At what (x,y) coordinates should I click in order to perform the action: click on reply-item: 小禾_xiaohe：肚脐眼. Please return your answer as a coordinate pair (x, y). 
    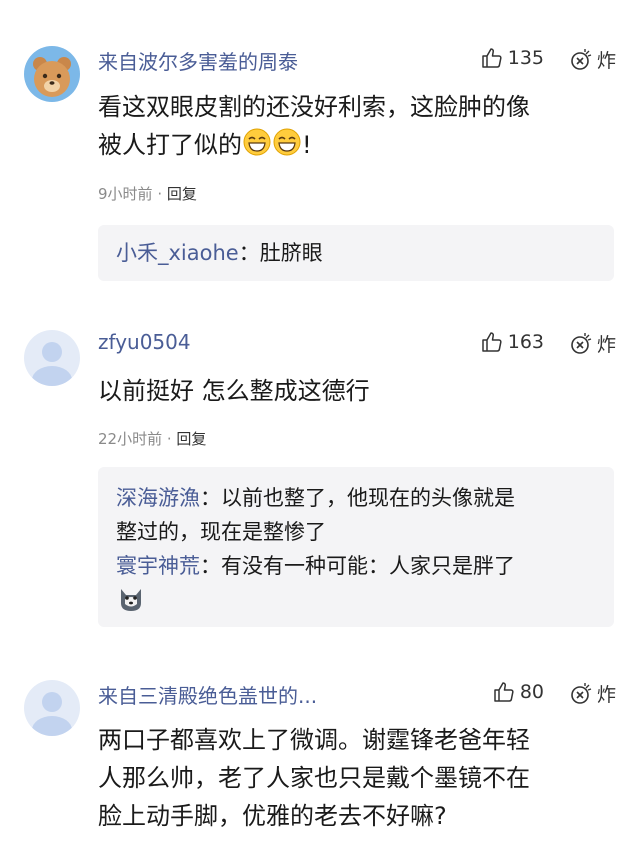
    Looking at the image, I should click on (356, 253).